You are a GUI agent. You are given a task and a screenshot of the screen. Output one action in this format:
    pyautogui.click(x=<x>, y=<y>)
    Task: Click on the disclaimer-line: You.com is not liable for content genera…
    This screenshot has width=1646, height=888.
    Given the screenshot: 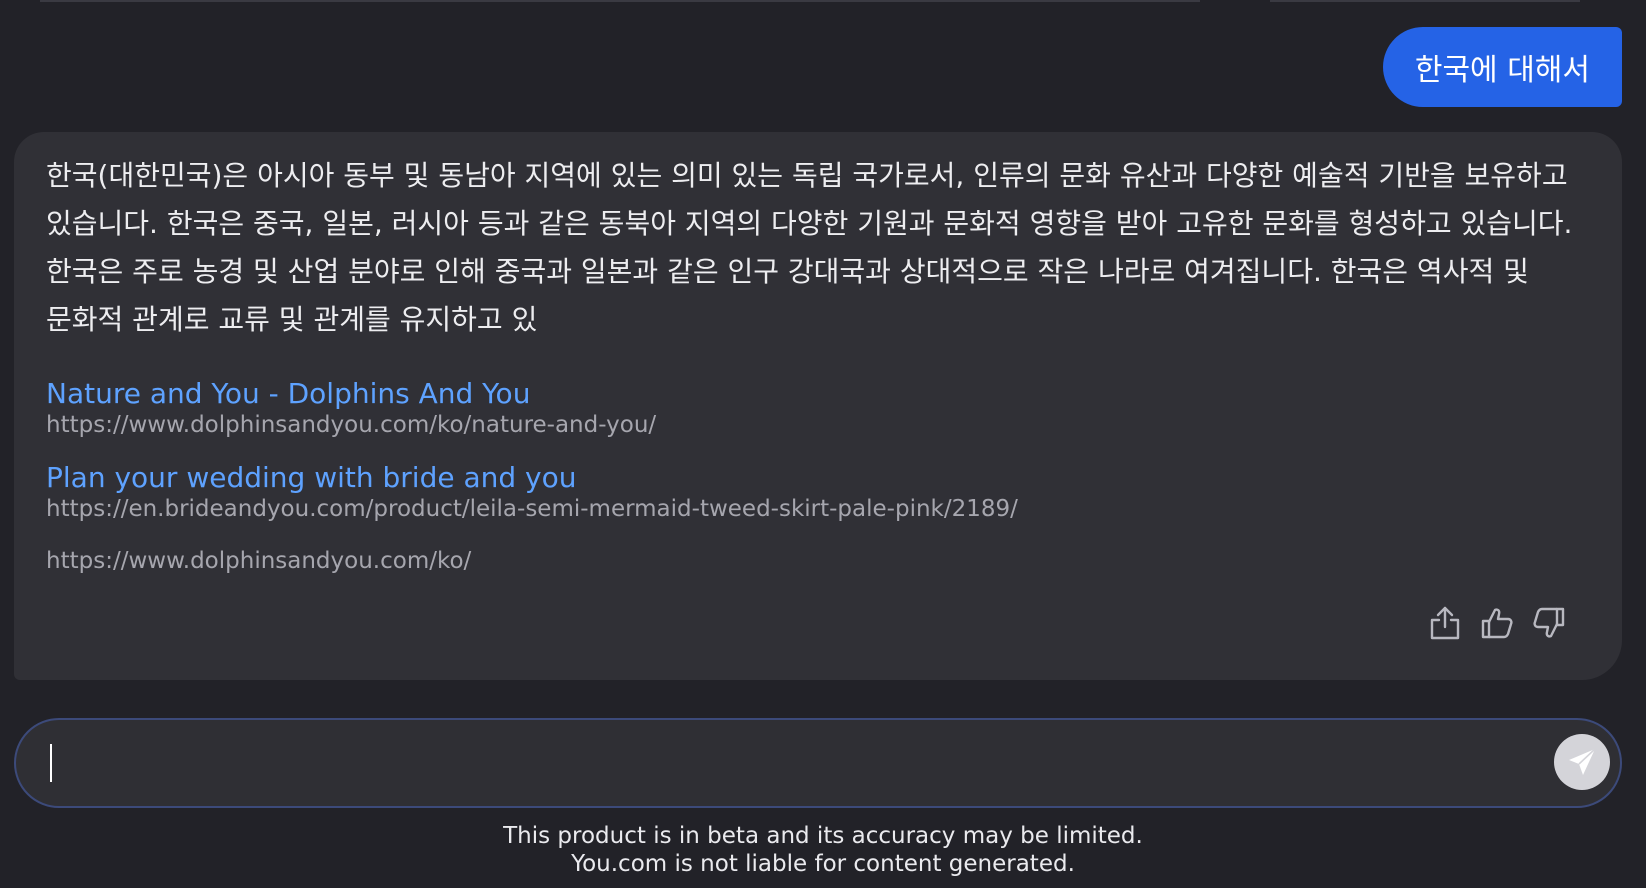 What is the action you would take?
    pyautogui.click(x=823, y=864)
    